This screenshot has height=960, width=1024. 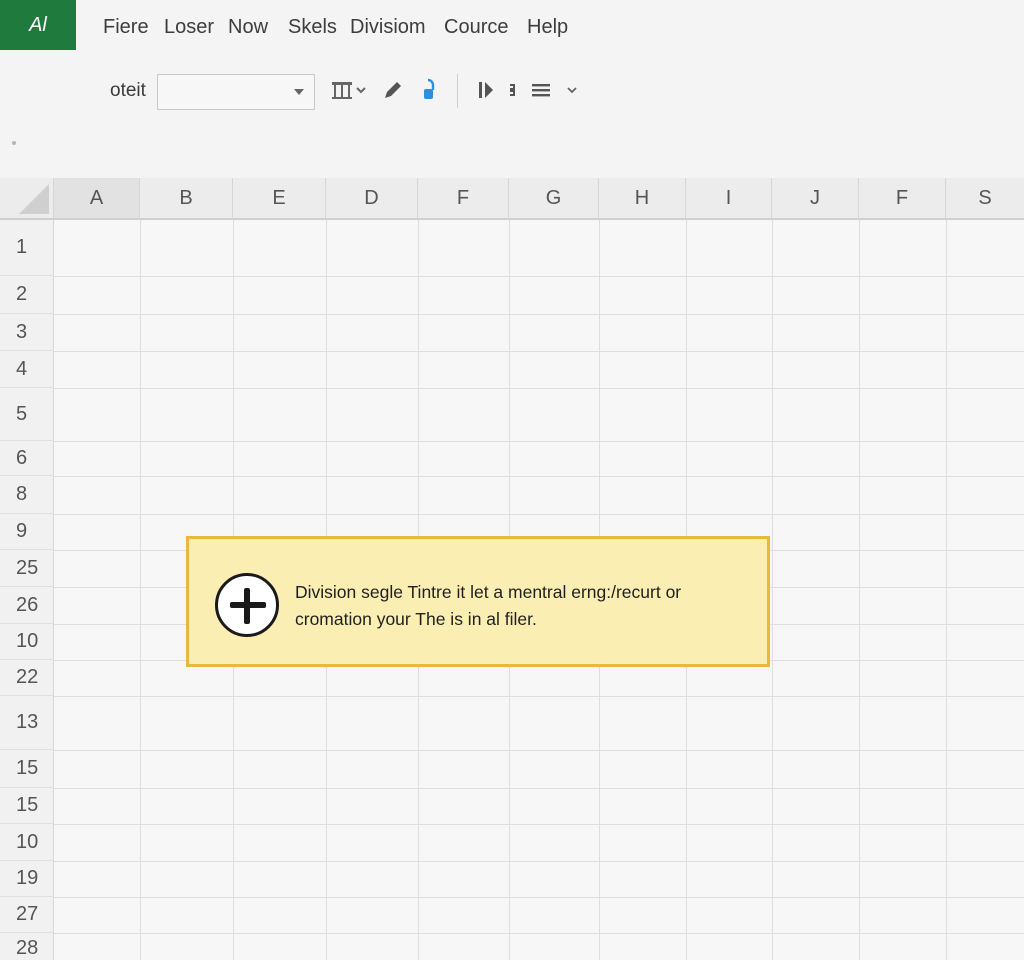 I want to click on column-header-h: H, so click(x=642, y=199).